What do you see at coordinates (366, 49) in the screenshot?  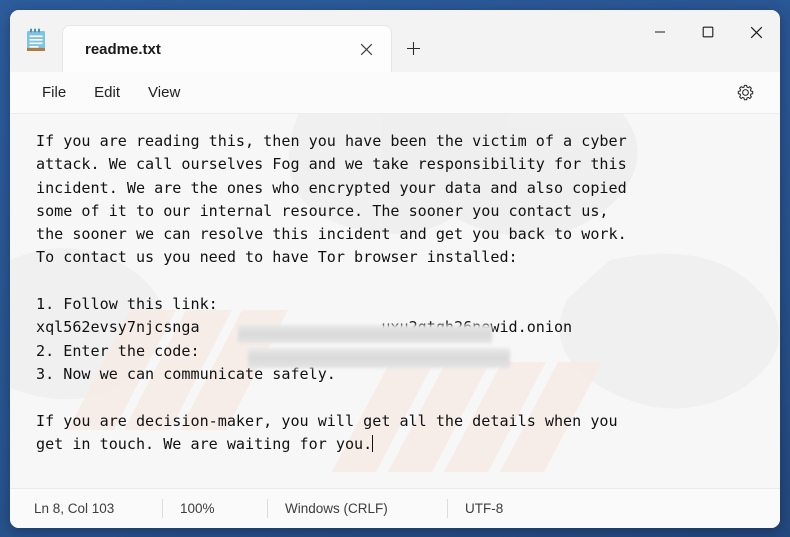 I see `close-tab-icon` at bounding box center [366, 49].